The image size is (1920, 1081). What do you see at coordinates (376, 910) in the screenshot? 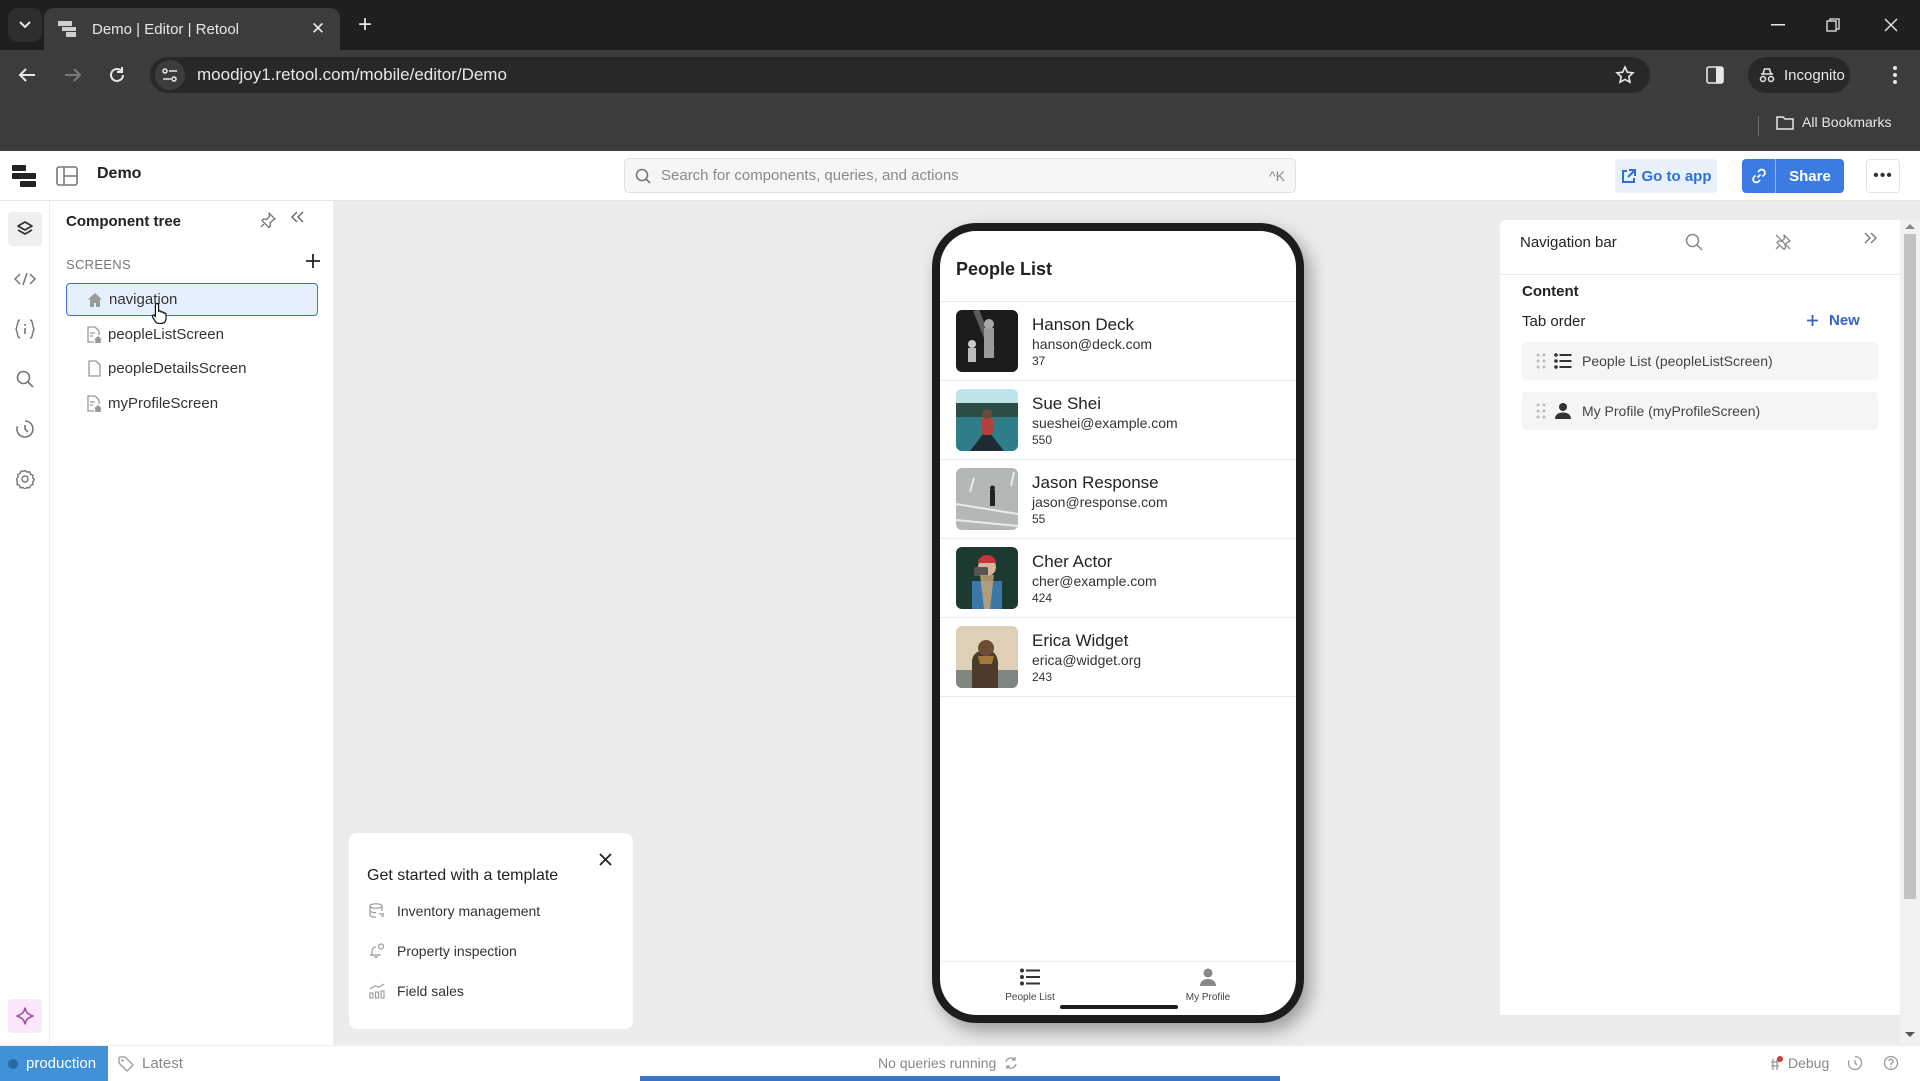
I see `database-icon` at bounding box center [376, 910].